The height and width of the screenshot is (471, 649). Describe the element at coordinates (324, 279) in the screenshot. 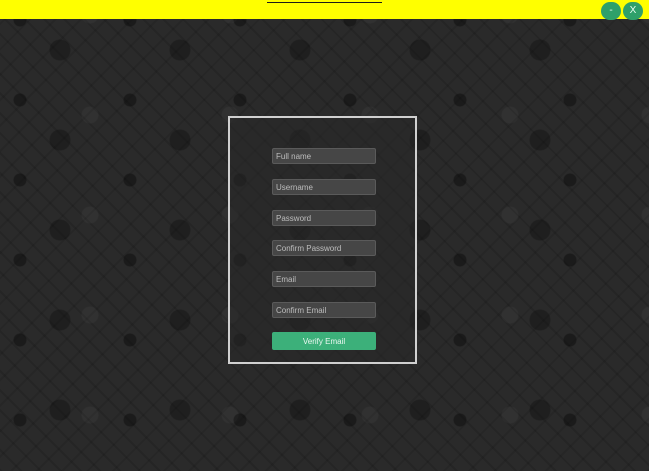

I see `email-input` at that location.